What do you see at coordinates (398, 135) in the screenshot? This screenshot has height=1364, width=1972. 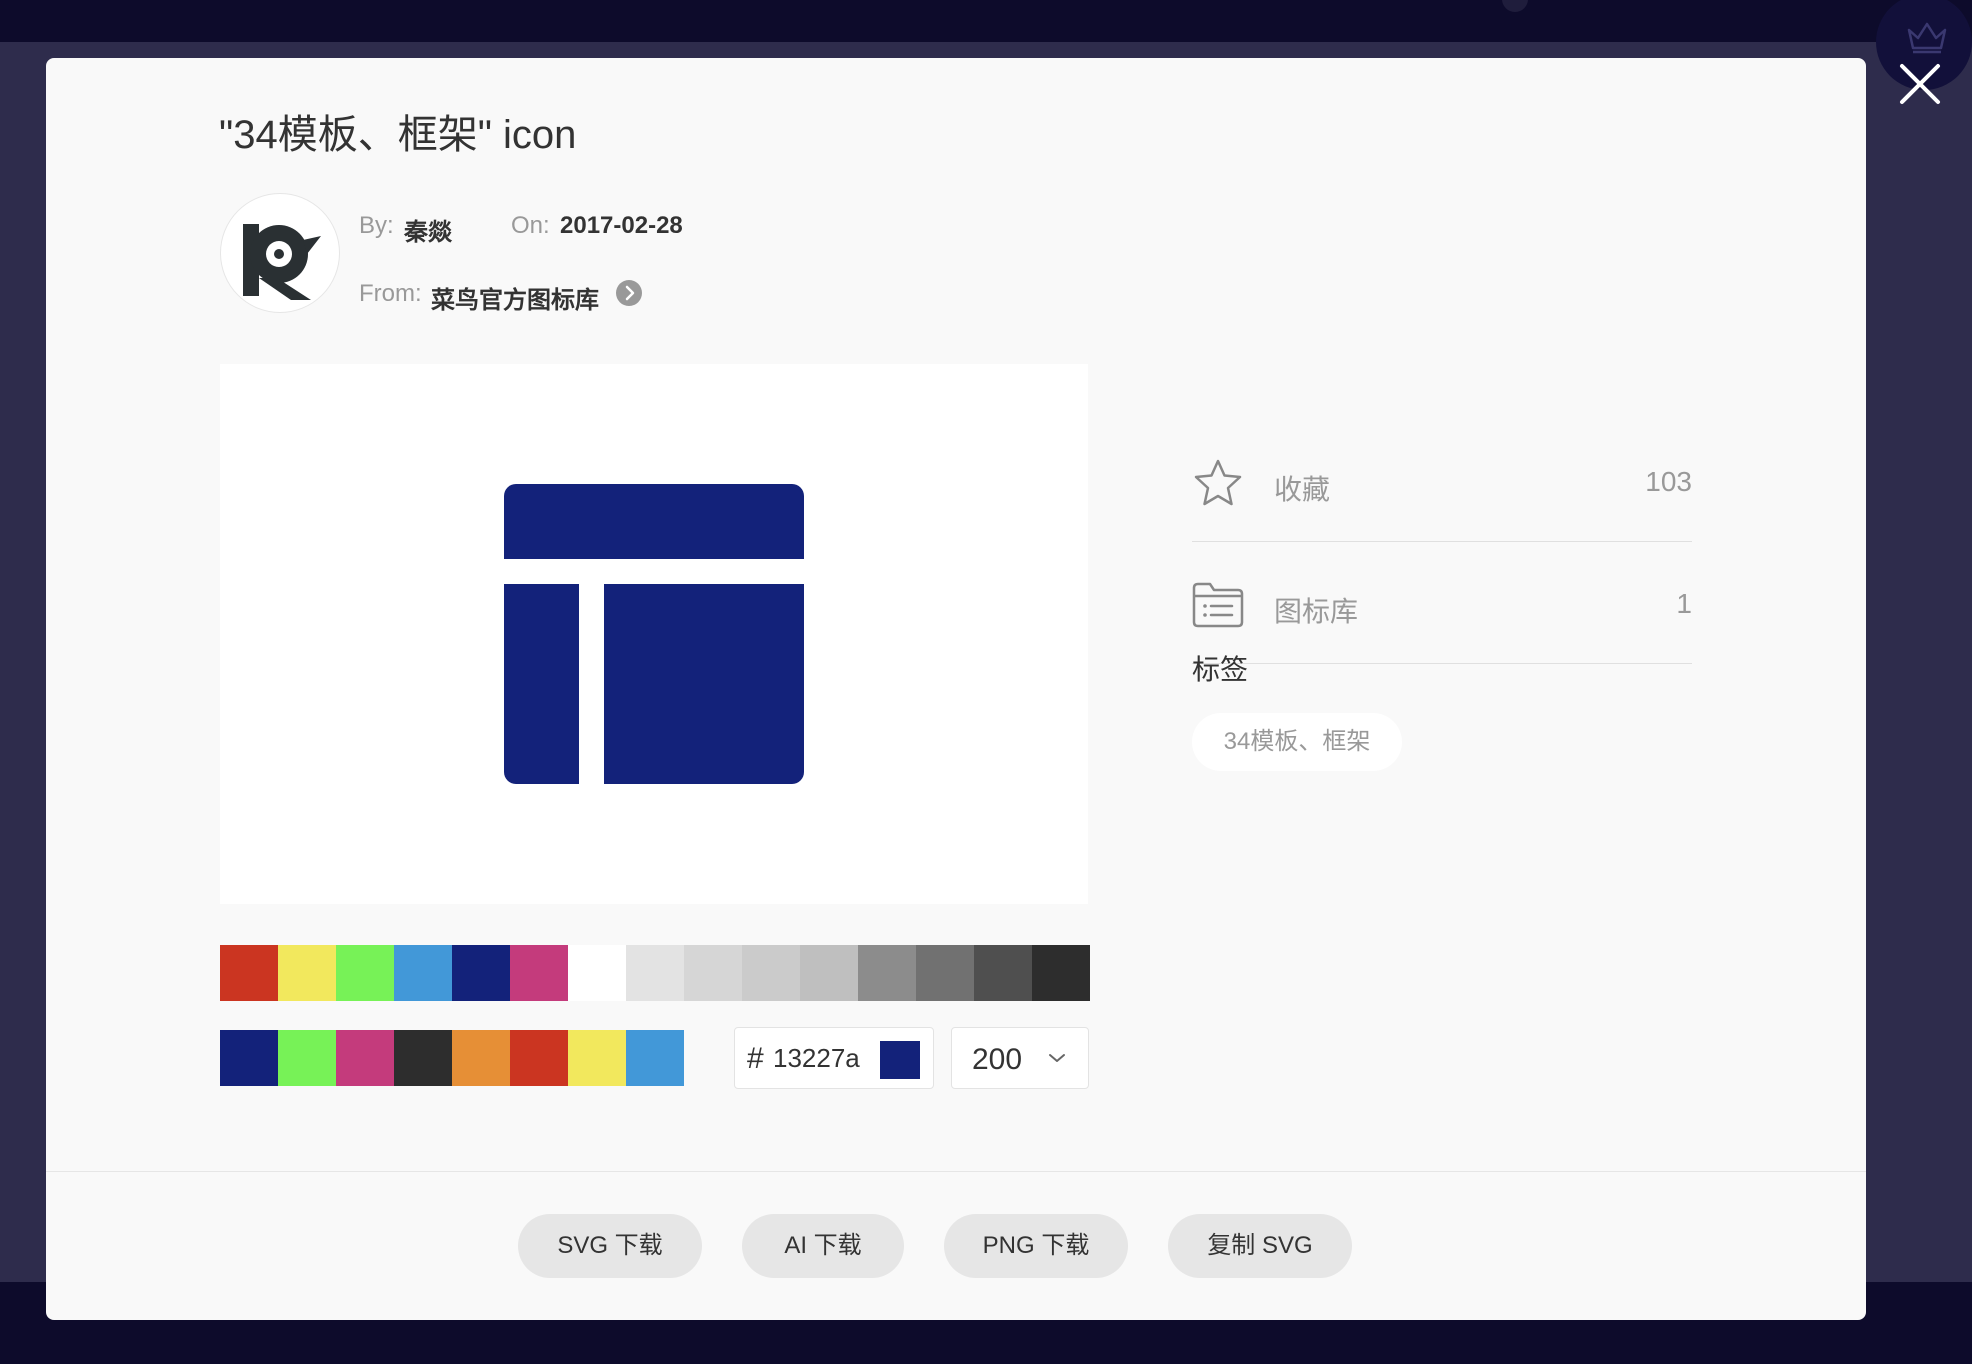 I see `icon-title: "34模板、框架" icon` at bounding box center [398, 135].